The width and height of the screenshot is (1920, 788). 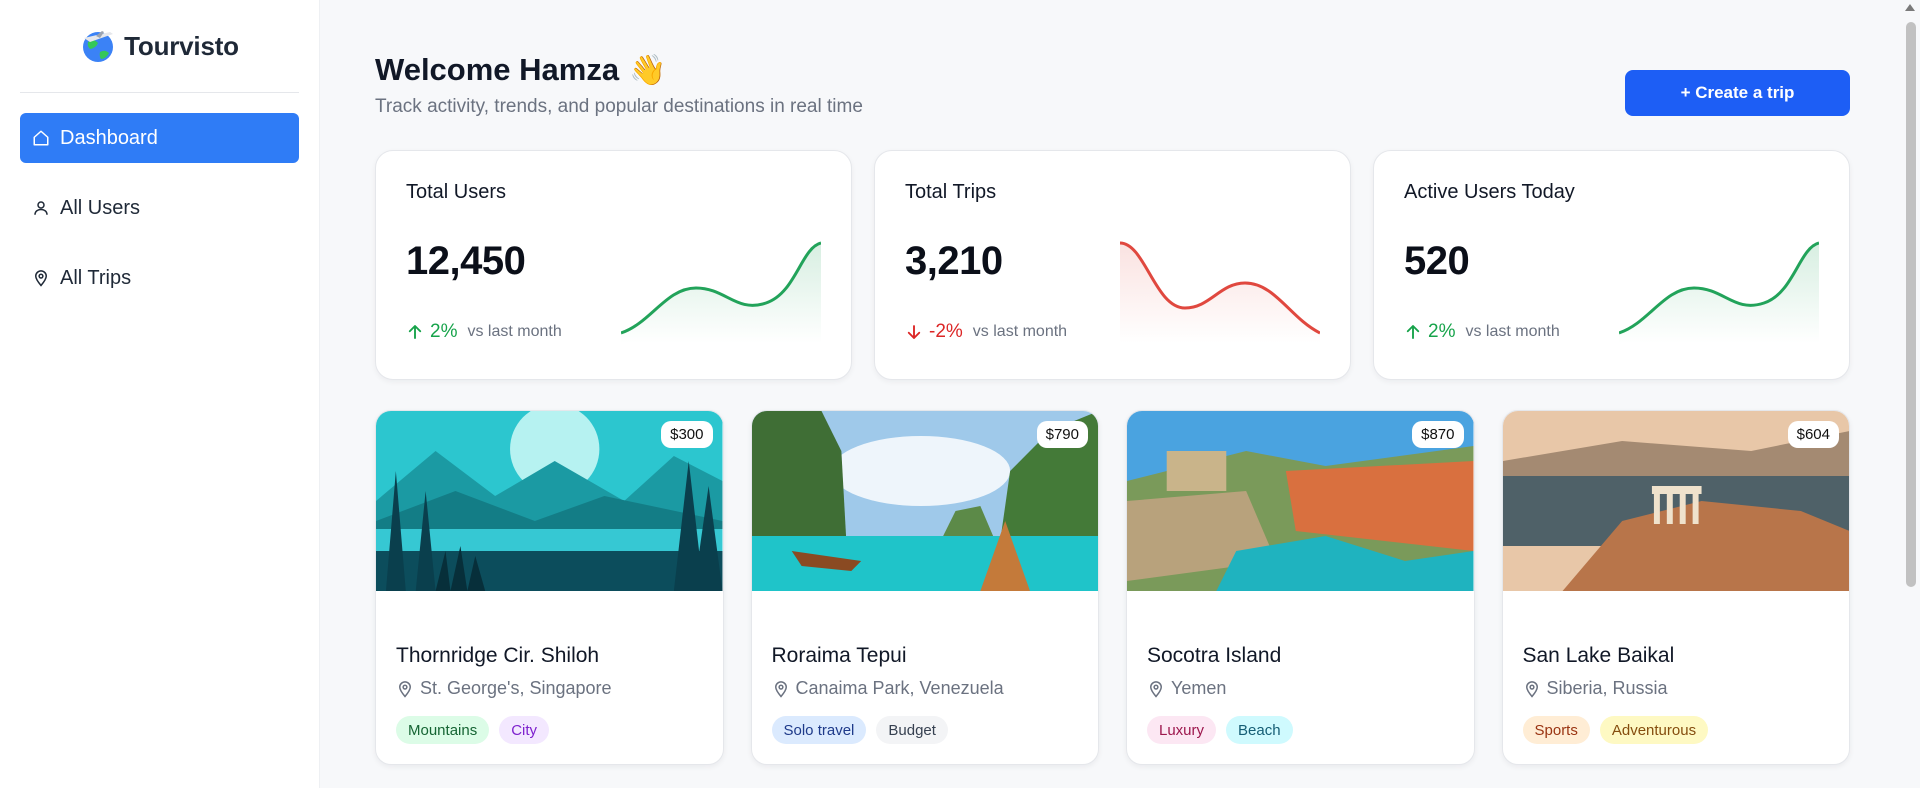 What do you see at coordinates (96, 277) in the screenshot?
I see `sidebar-item-label: All Trips` at bounding box center [96, 277].